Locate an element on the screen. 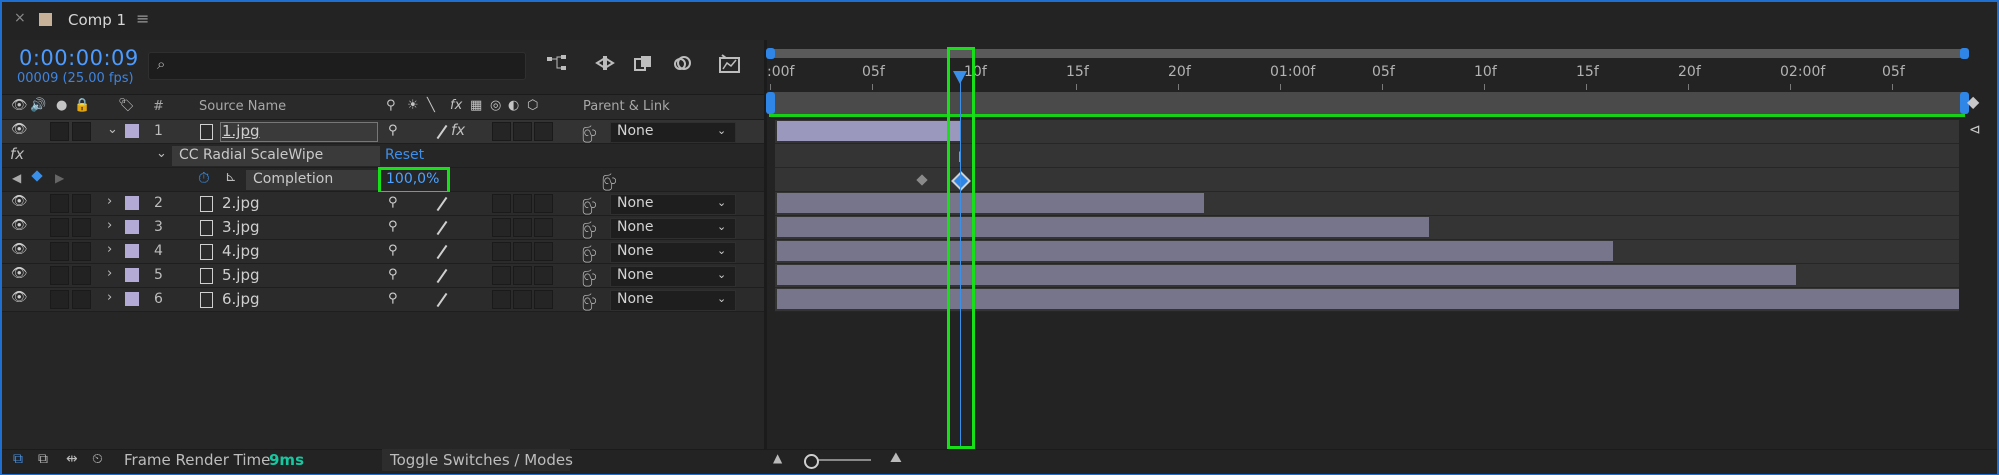 The image size is (1999, 475). in-out-panes-icon: ⇹ is located at coordinates (72, 459).